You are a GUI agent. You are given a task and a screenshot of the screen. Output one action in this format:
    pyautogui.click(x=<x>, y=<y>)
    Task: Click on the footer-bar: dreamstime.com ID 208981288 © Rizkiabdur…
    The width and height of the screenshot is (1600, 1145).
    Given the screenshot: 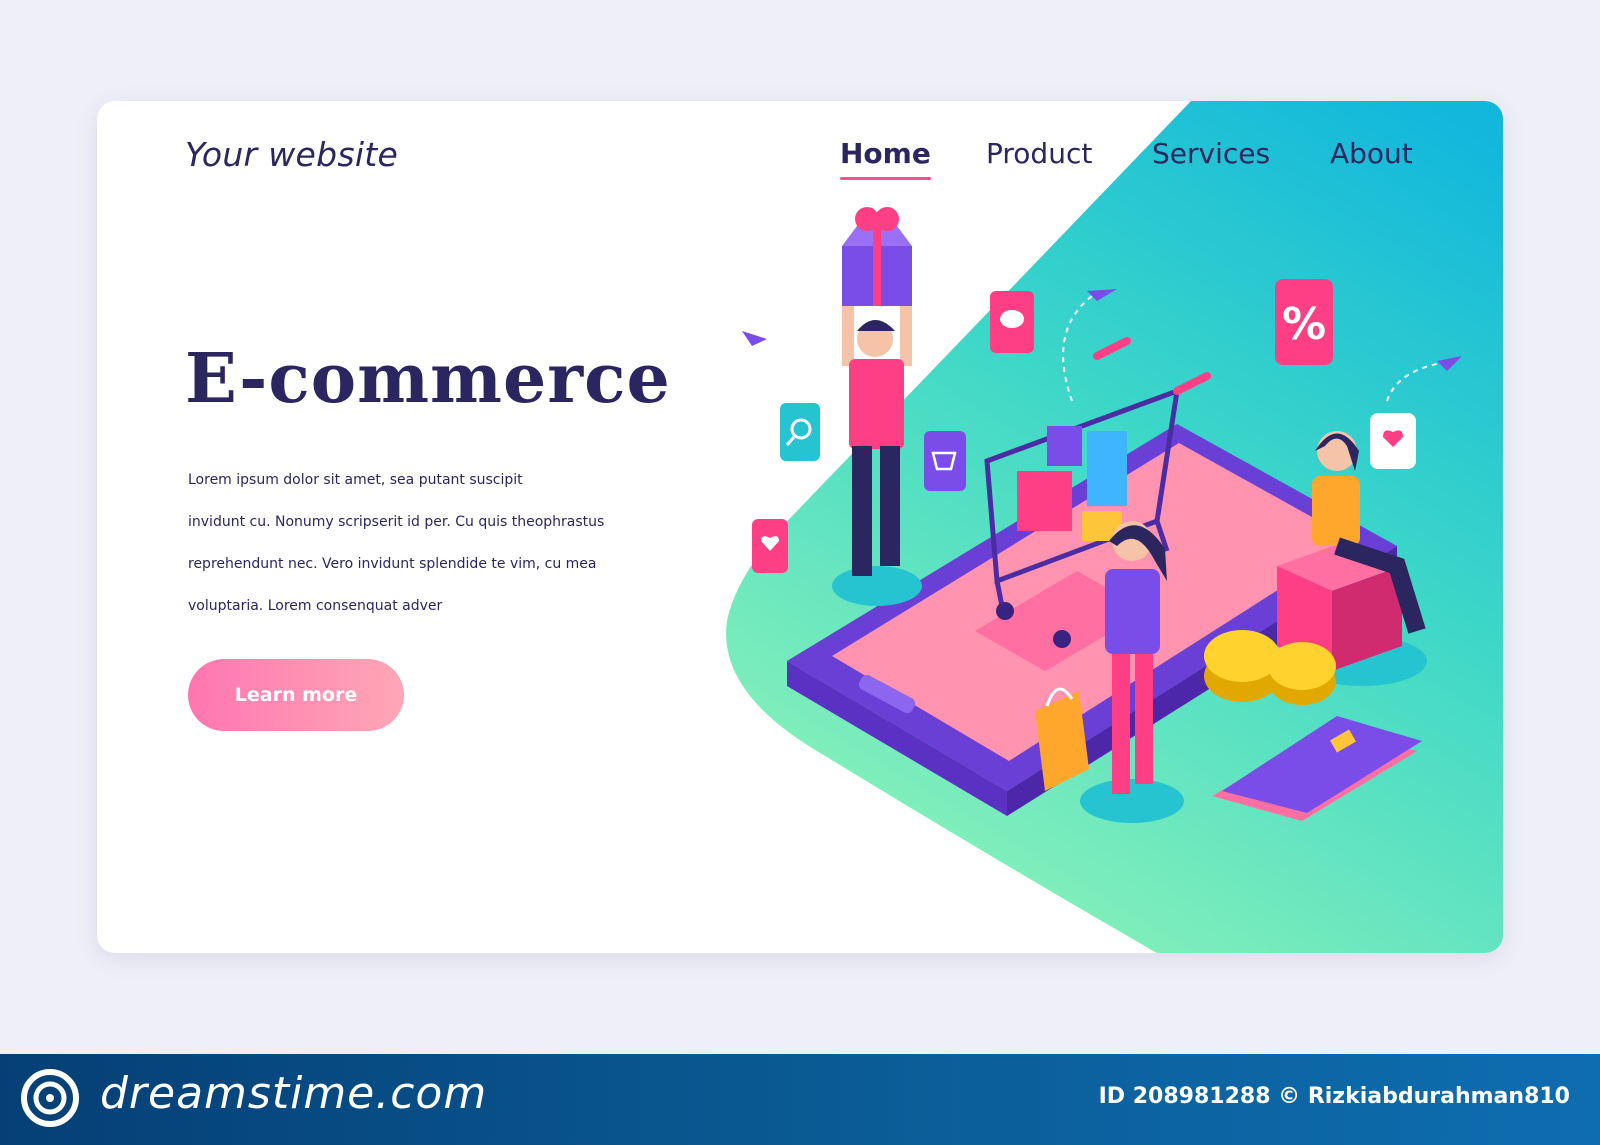 What is the action you would take?
    pyautogui.click(x=800, y=1099)
    